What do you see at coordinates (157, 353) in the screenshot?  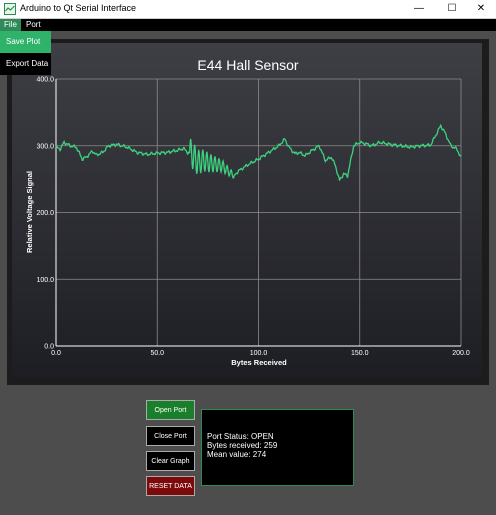 I see `x-tick-label: 50.0` at bounding box center [157, 353].